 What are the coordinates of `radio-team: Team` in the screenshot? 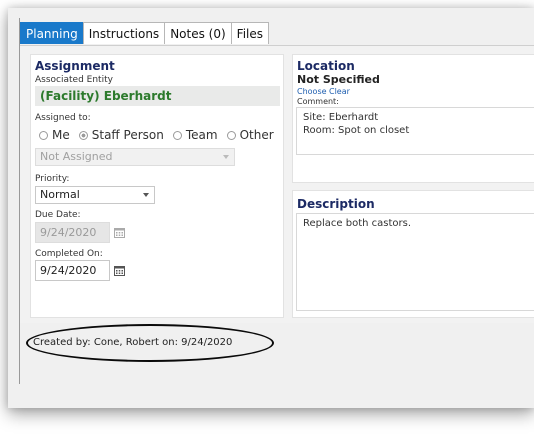 It's located at (195, 135).